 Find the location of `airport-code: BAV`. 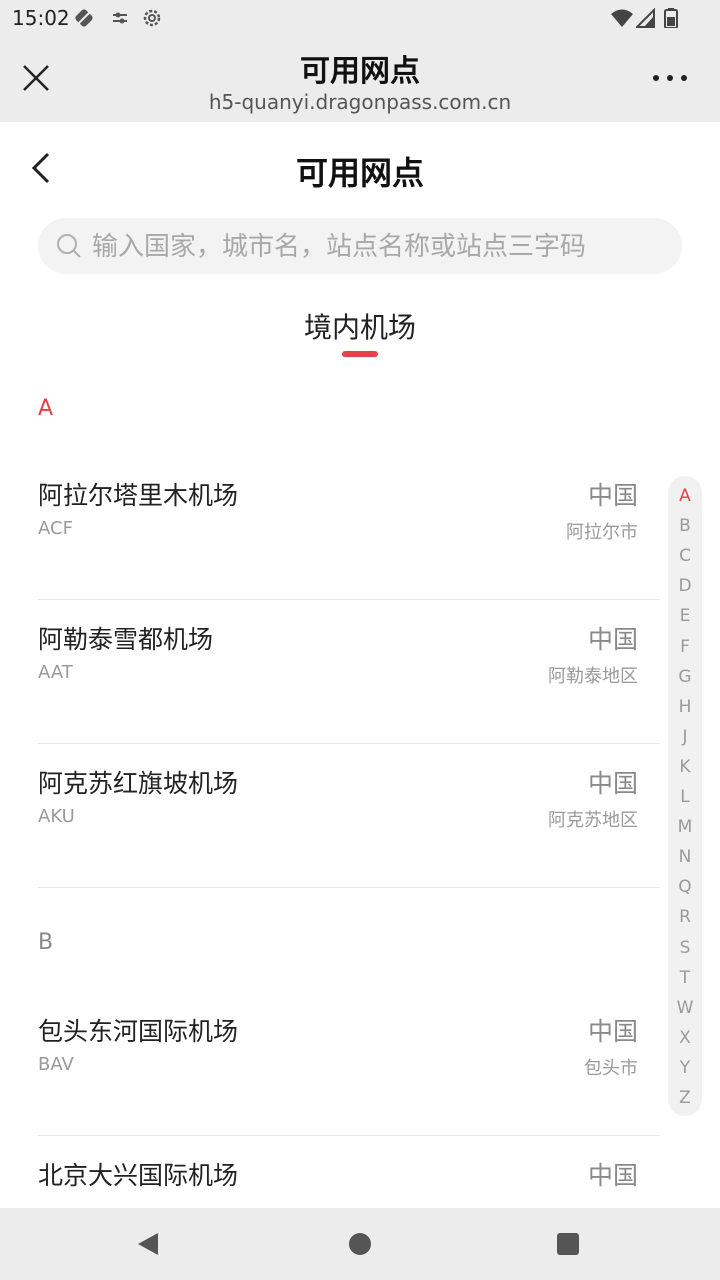

airport-code: BAV is located at coordinates (56, 1064).